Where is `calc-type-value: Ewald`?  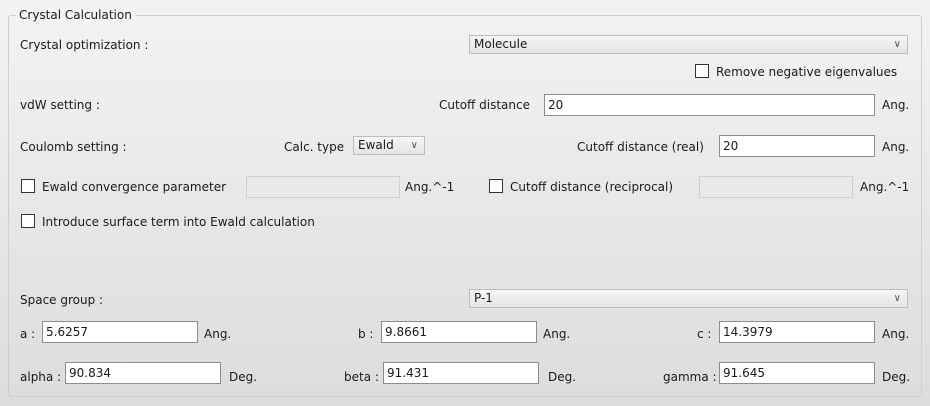
calc-type-value: Ewald is located at coordinates (376, 145).